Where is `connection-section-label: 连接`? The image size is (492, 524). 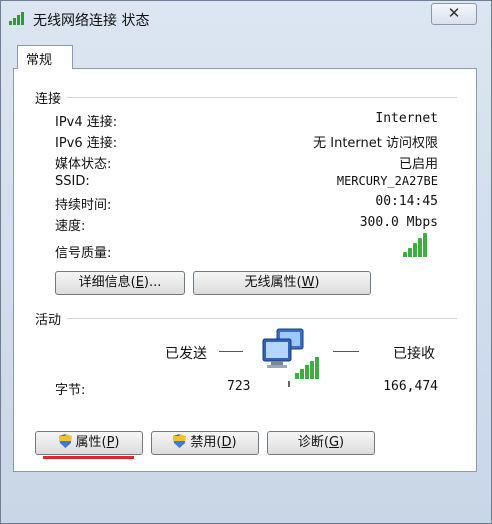
connection-section-label: 连接 is located at coordinates (48, 99).